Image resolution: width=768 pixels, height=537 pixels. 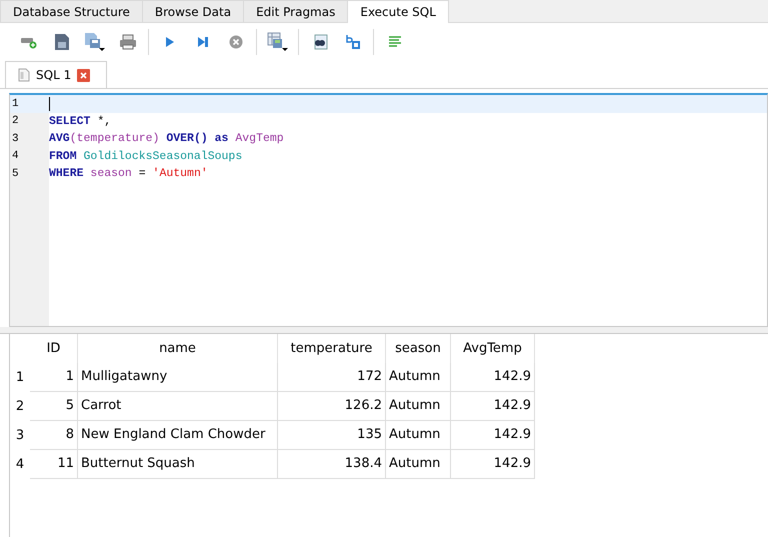 What do you see at coordinates (54, 464) in the screenshot?
I see `table-cell: 11` at bounding box center [54, 464].